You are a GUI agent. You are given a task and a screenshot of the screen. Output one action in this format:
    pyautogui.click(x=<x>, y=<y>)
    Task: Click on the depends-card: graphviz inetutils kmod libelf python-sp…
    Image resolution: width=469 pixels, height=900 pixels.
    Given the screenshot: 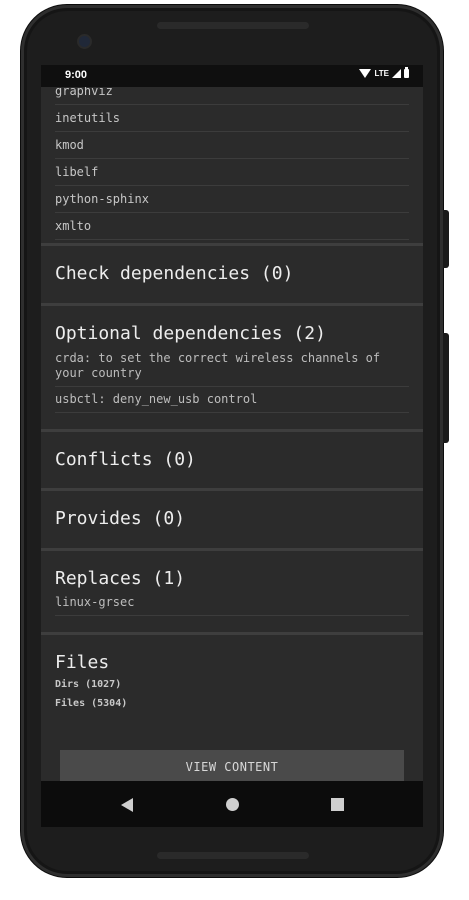 What is the action you would take?
    pyautogui.click(x=232, y=166)
    